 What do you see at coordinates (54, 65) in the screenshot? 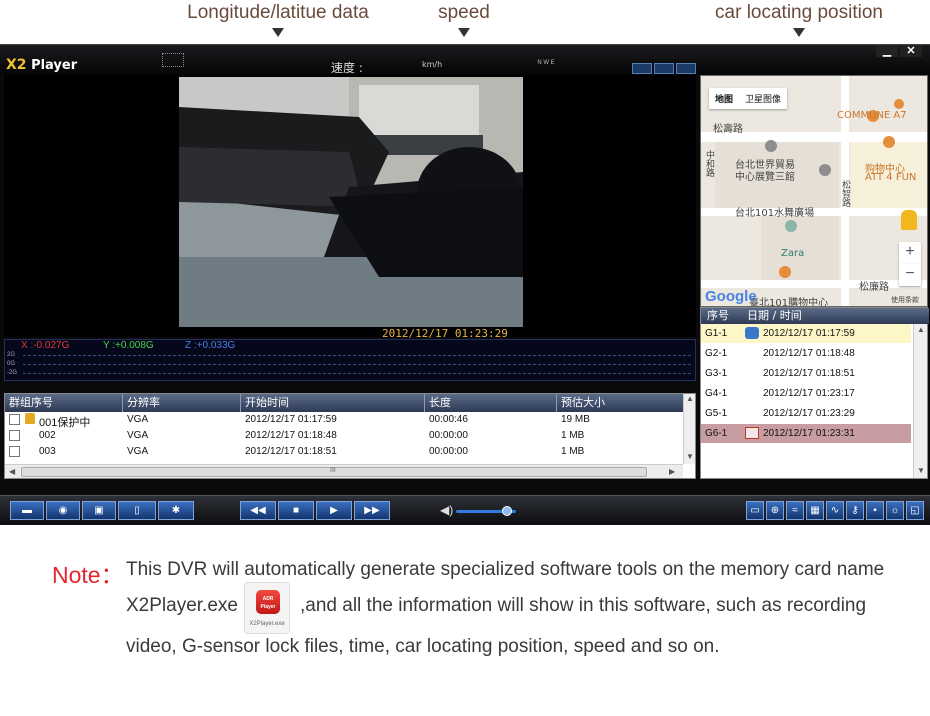
I see `app-logo-player: Player` at bounding box center [54, 65].